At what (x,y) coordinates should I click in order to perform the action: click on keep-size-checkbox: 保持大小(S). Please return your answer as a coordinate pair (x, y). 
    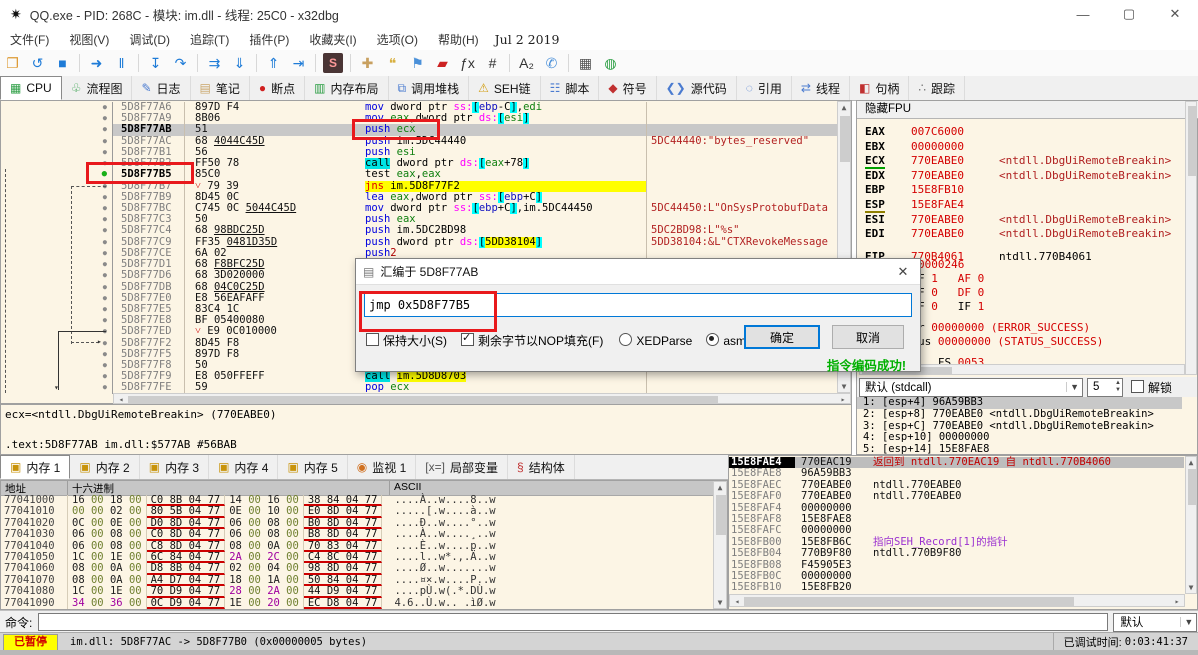
    Looking at the image, I should click on (406, 340).